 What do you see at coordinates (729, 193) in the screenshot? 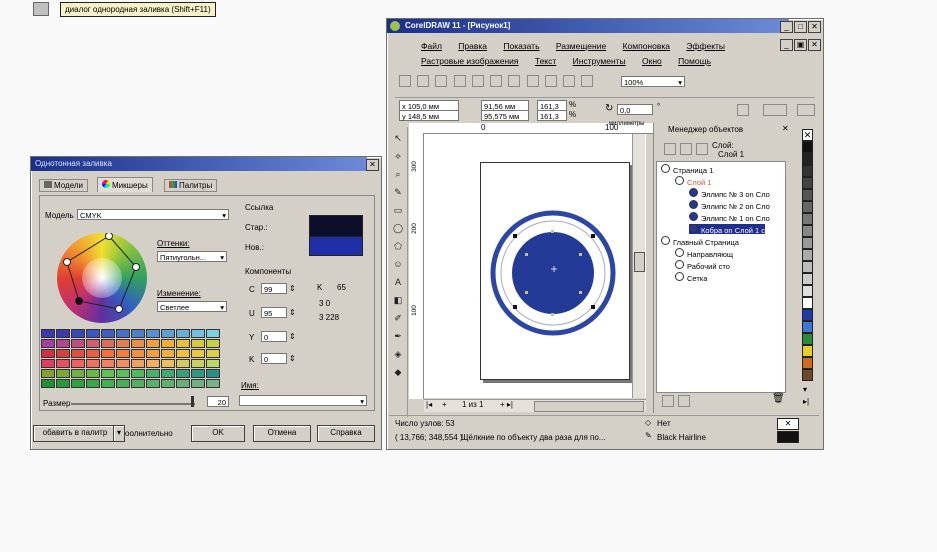
I see `tree-item: Эллипс № 3 on Сло` at bounding box center [729, 193].